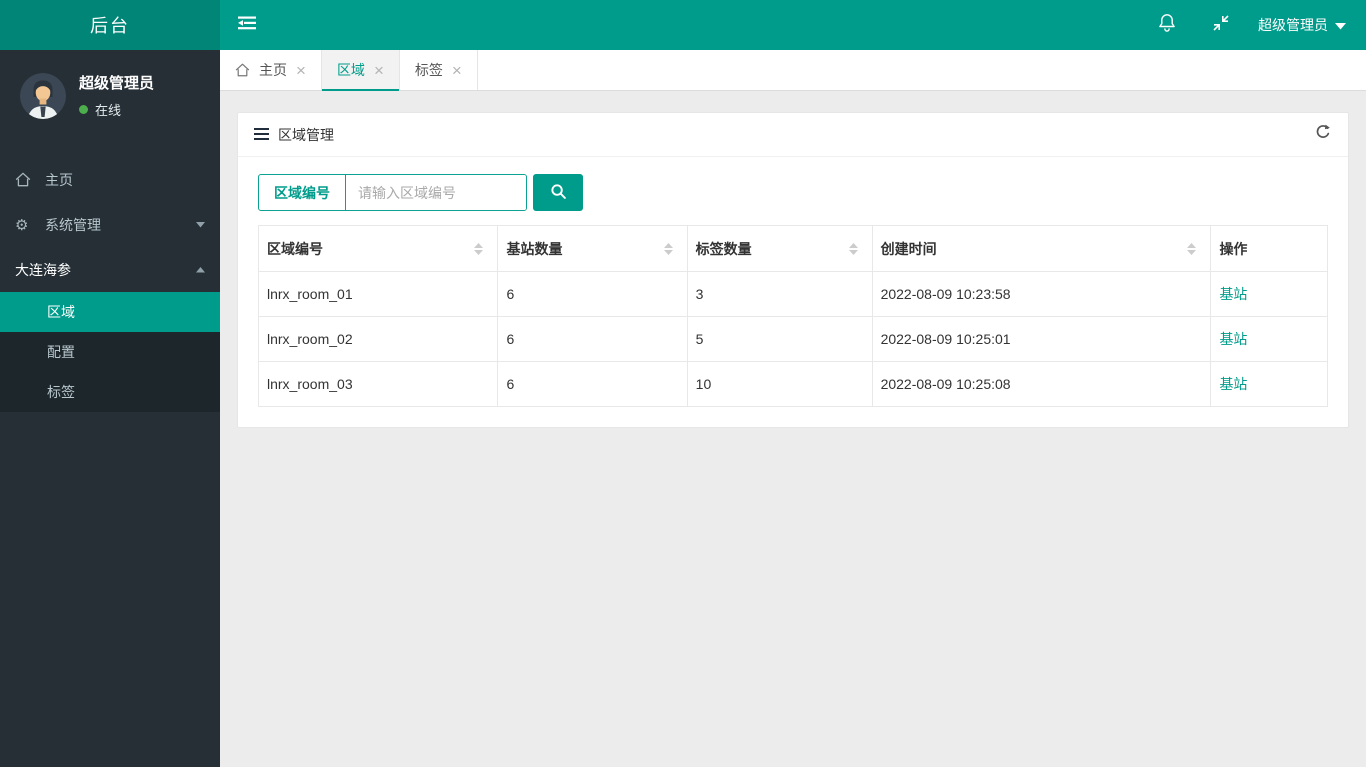 The image size is (1366, 767). Describe the element at coordinates (108, 110) in the screenshot. I see `online-status-label: 在线` at that location.